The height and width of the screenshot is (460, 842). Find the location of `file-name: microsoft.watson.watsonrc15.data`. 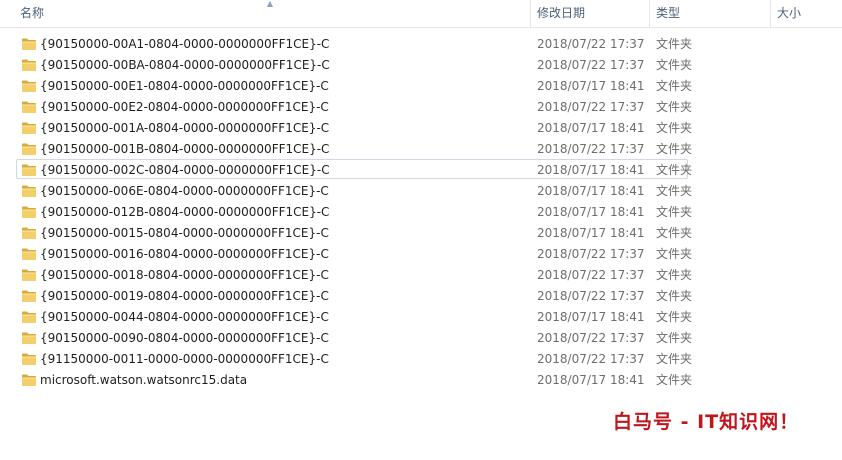

file-name: microsoft.watson.watsonrc15.data is located at coordinates (144, 380).